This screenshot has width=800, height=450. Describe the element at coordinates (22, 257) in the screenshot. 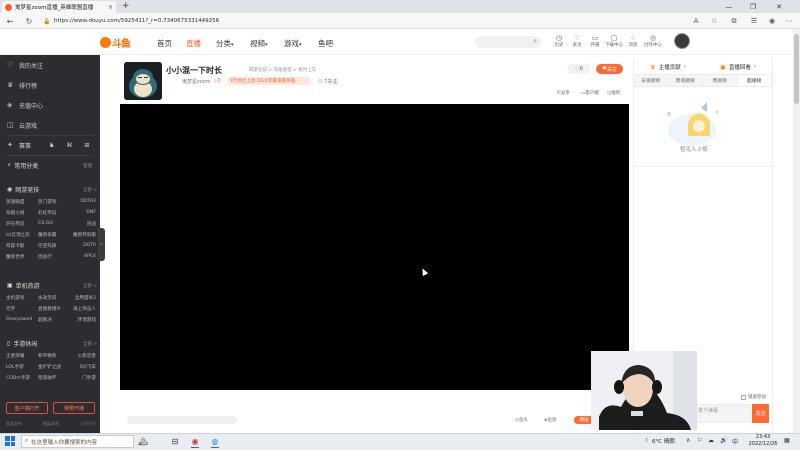

I see `category-link: 魔兽世界` at that location.